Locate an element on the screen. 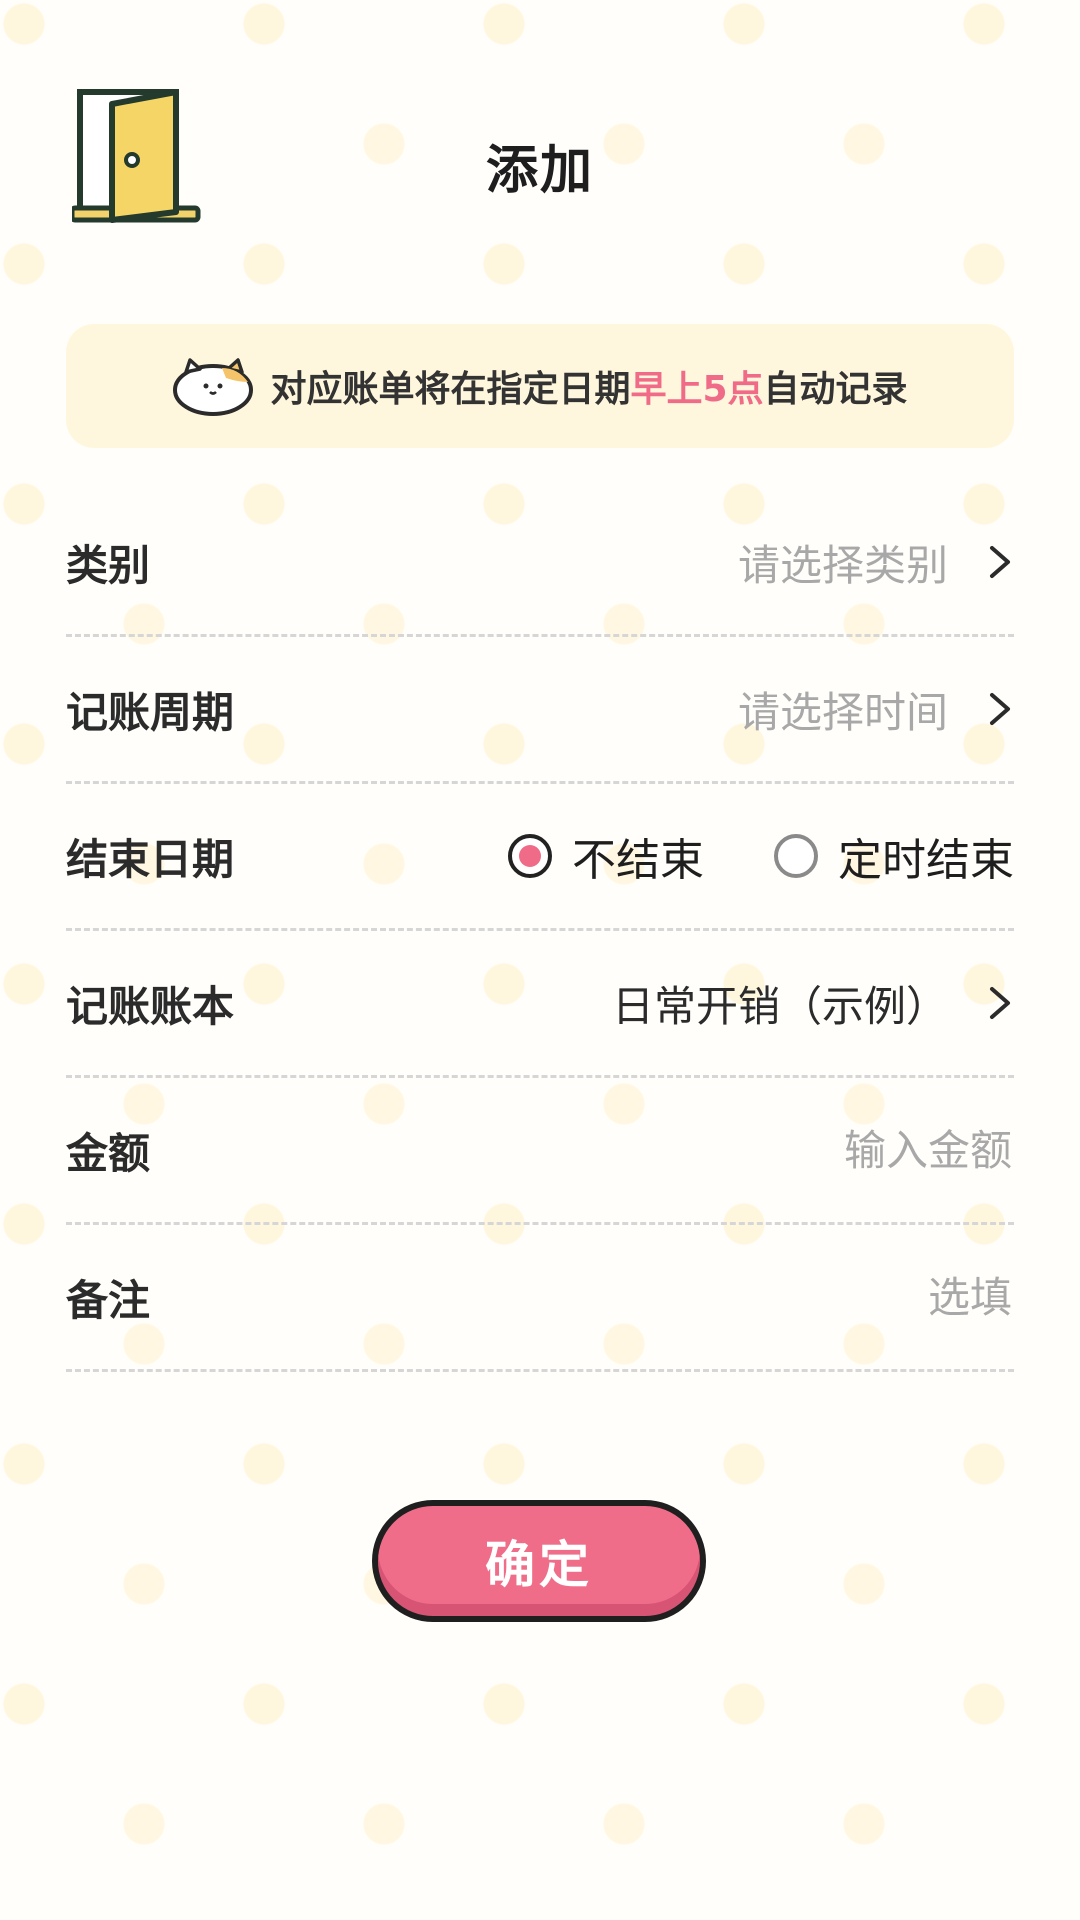 This screenshot has width=1080, height=1920. notice-banner: 对应账单将在指定日期早上5点自动记录 is located at coordinates (540, 386).